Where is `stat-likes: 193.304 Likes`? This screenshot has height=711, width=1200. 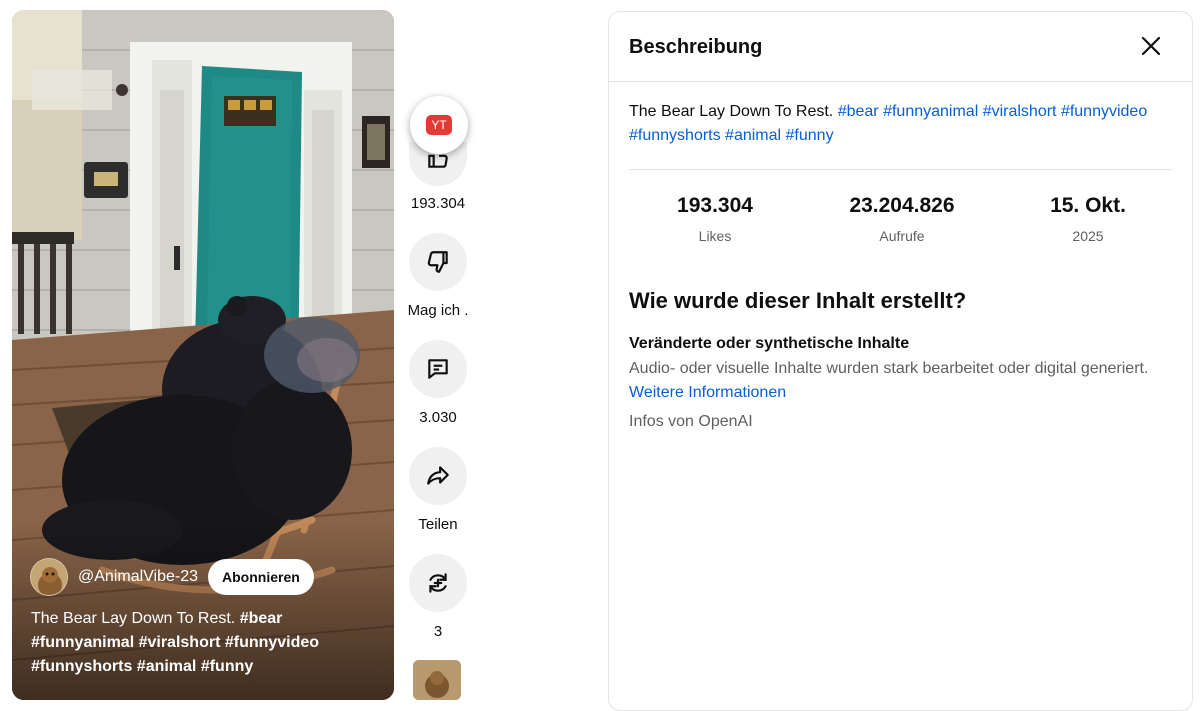
stat-likes: 193.304 Likes is located at coordinates (715, 219).